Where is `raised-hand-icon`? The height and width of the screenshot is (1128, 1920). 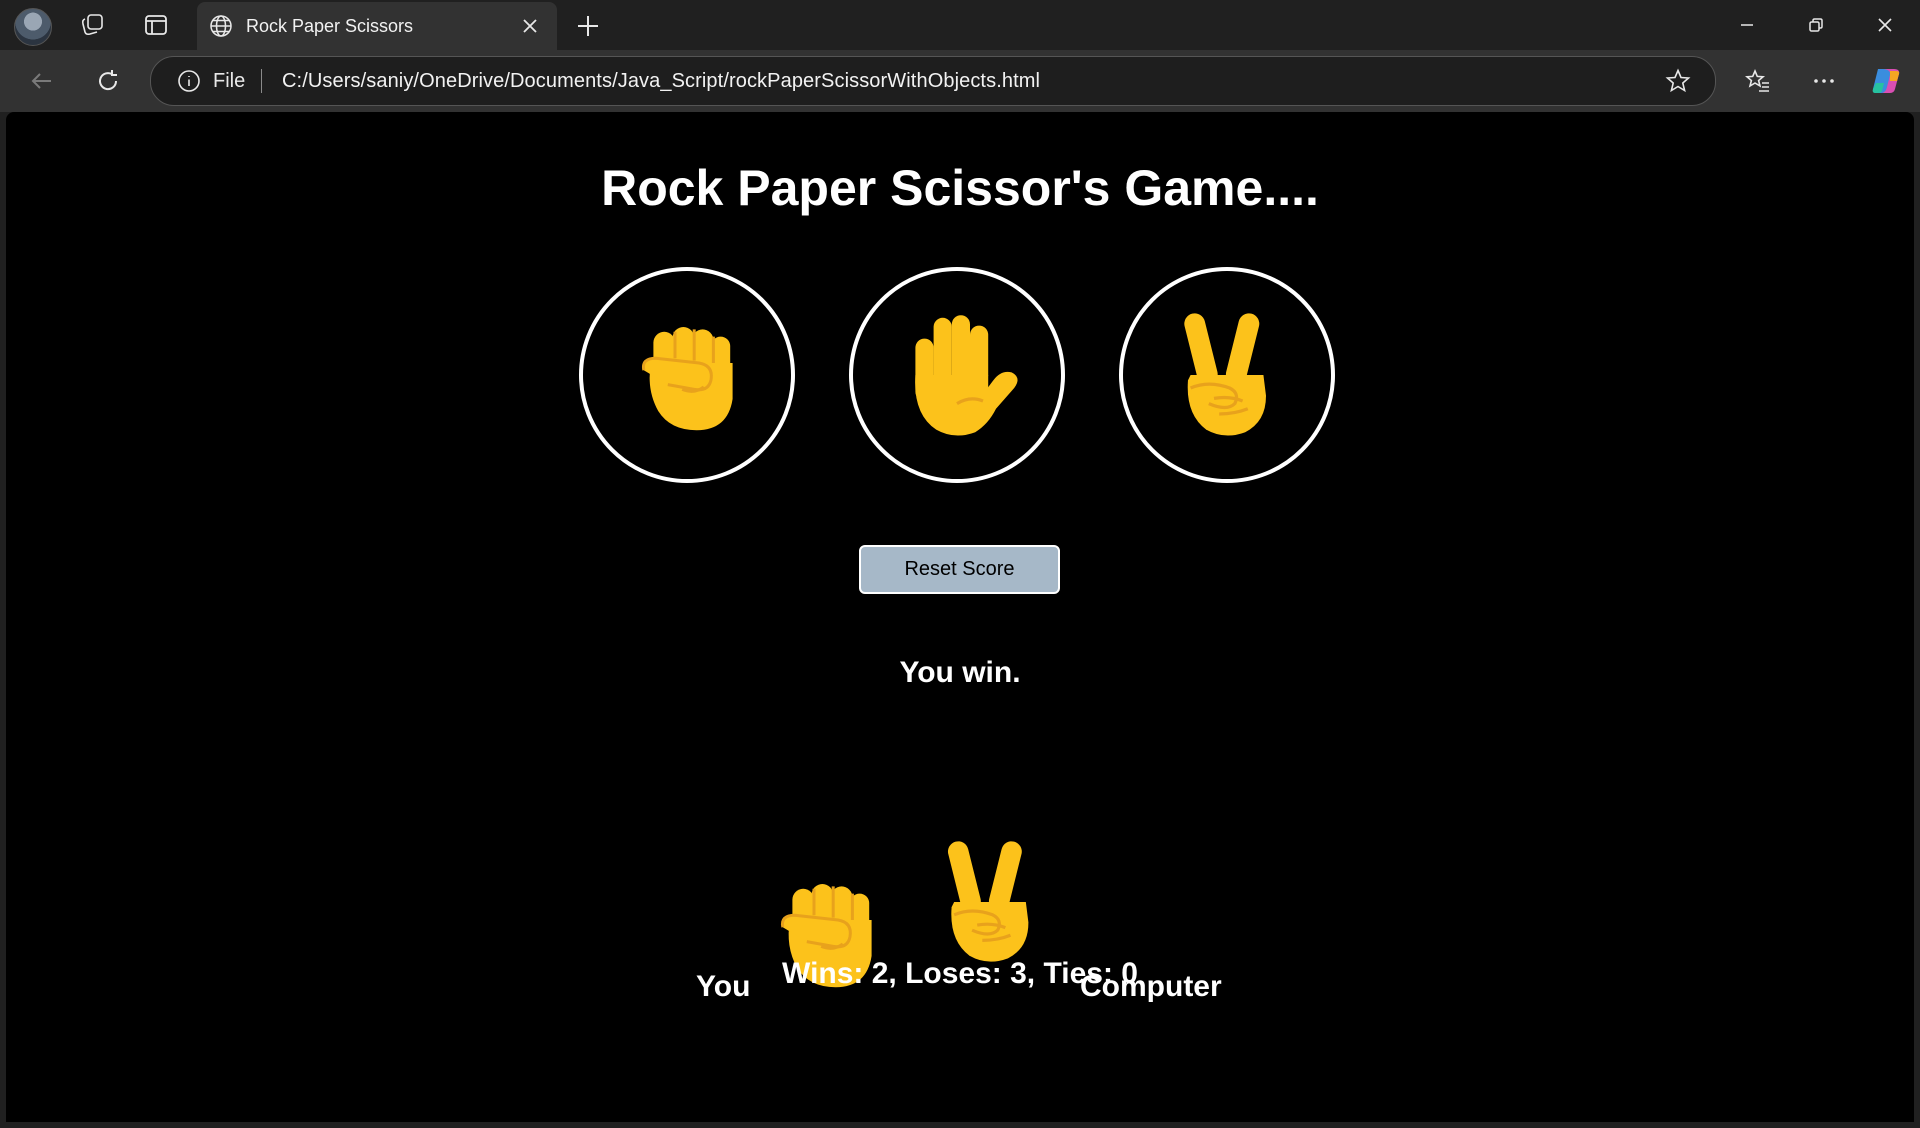 raised-hand-icon is located at coordinates (957, 375).